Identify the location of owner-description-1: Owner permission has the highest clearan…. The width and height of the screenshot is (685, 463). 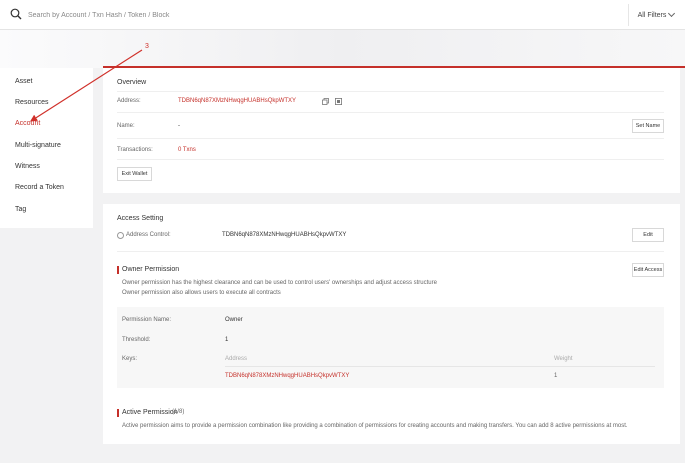
(279, 283).